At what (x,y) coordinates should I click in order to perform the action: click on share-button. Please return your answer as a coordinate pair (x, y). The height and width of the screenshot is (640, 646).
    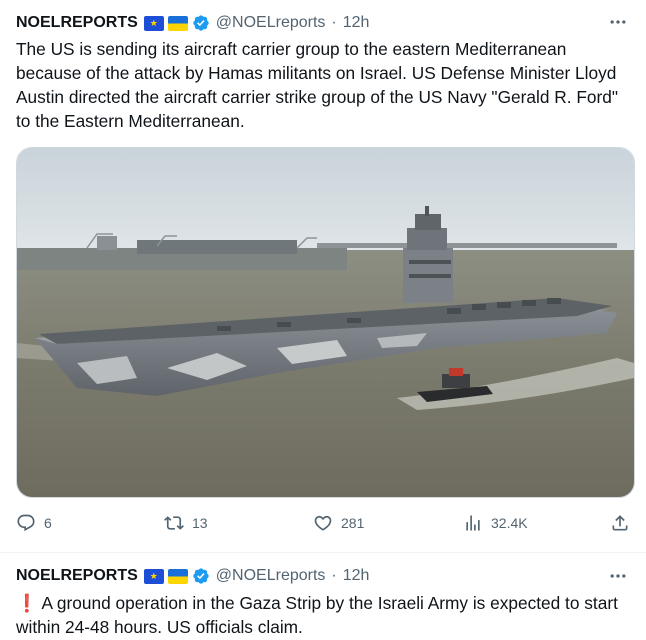
    Looking at the image, I should click on (620, 523).